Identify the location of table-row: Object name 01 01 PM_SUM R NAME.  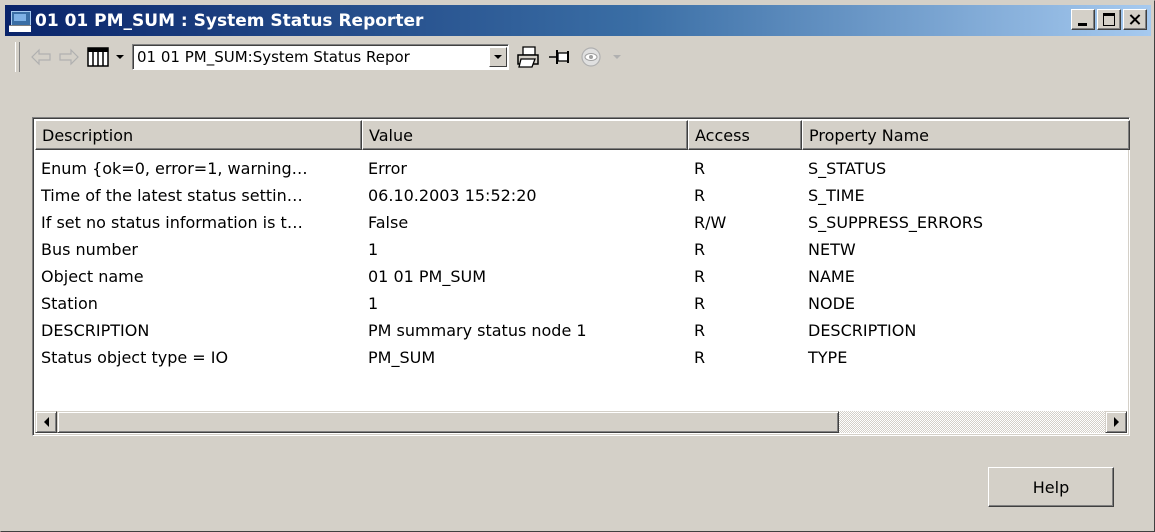
(582, 276).